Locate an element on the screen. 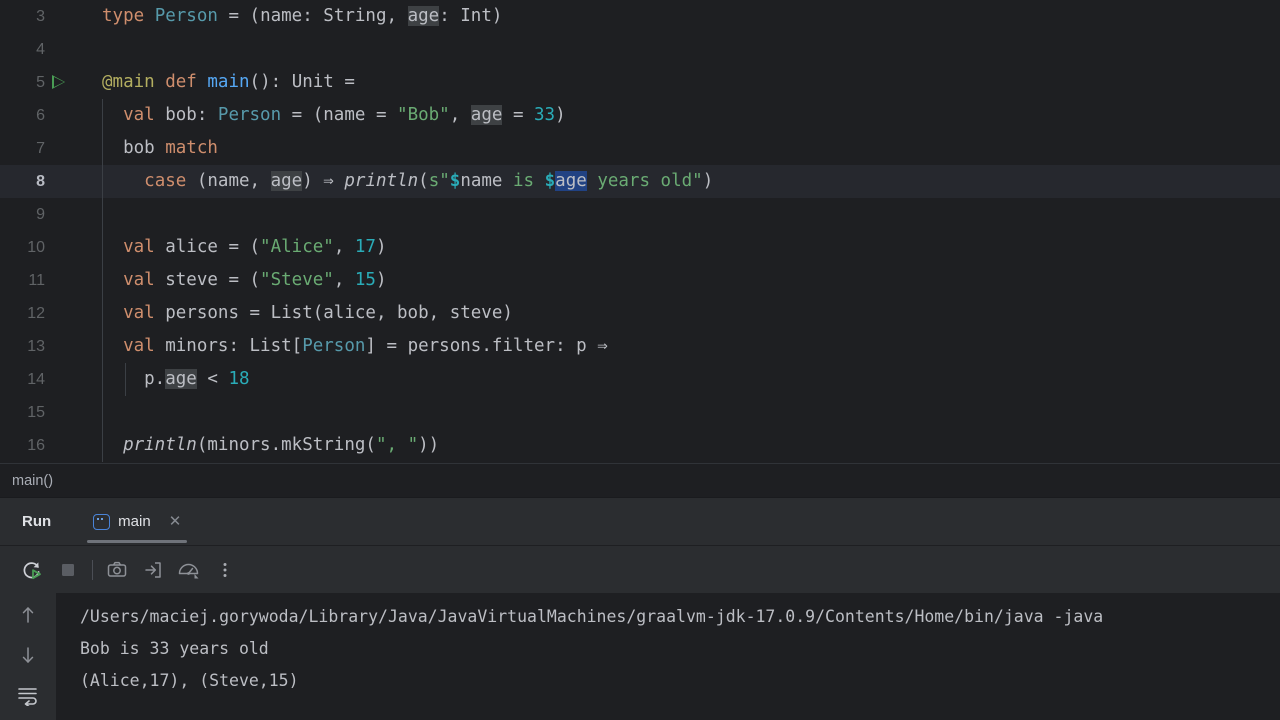 The height and width of the screenshot is (720, 1280). screenshot-button is located at coordinates (117, 570).